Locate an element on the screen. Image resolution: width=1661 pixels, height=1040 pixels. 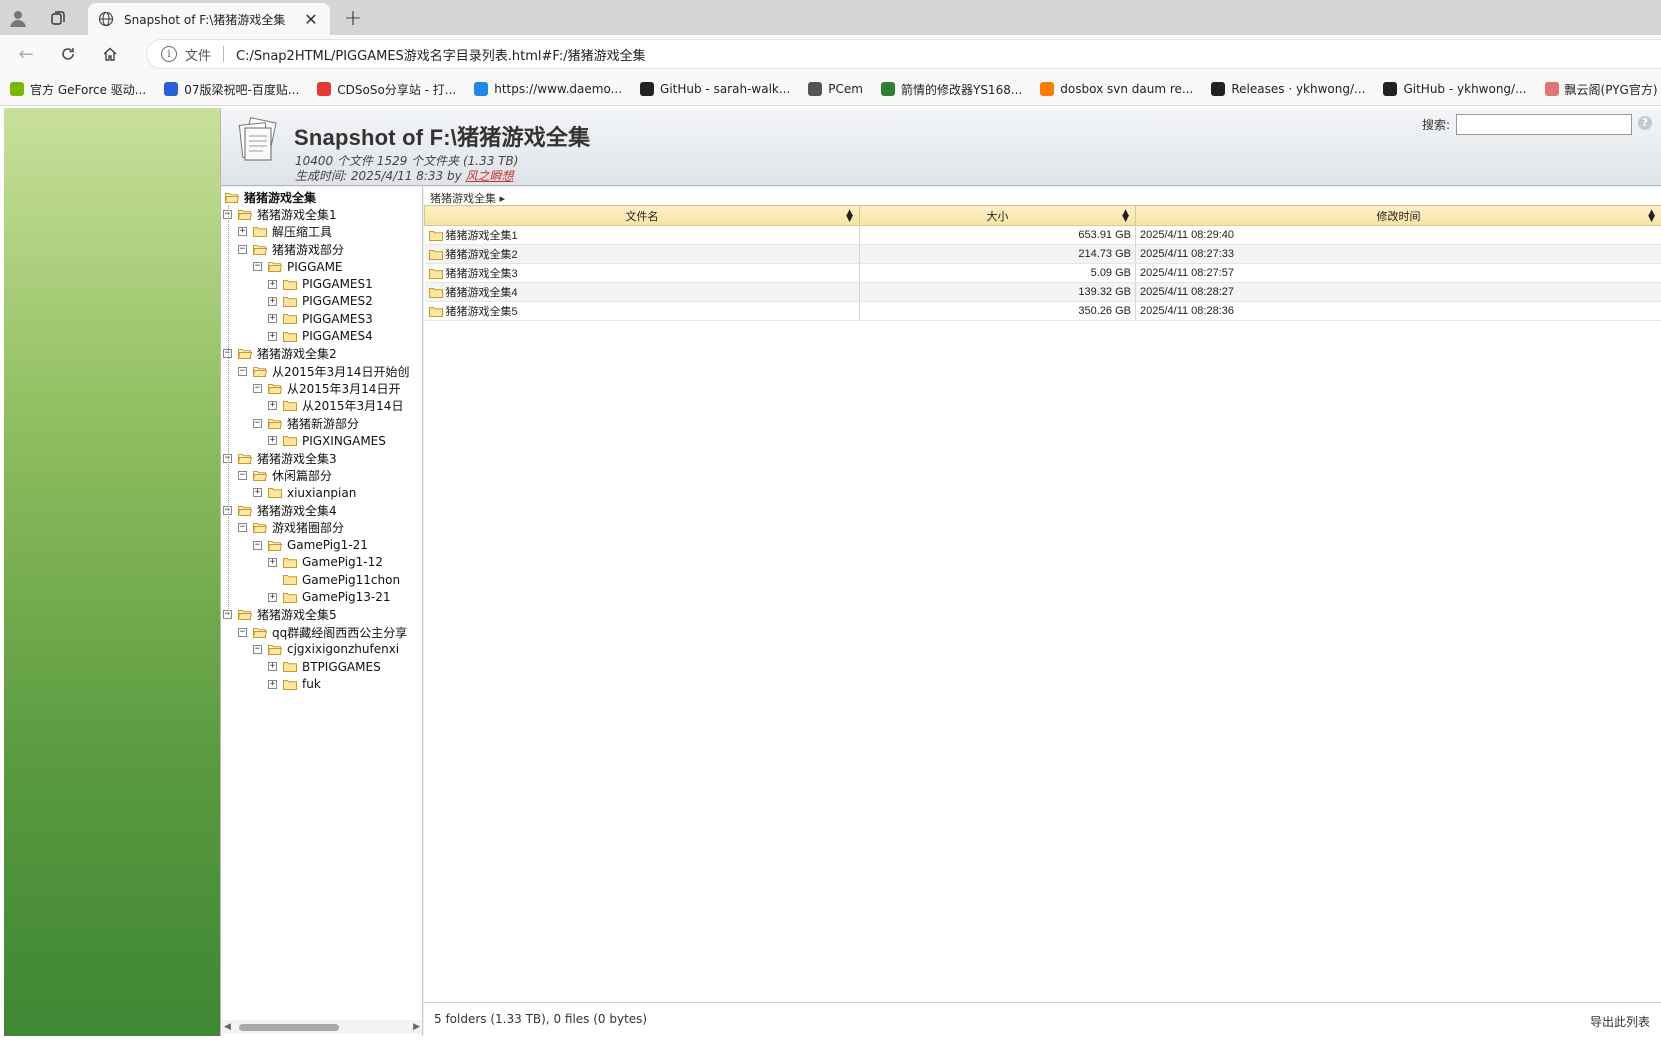
tree-item: GamePig11chon is located at coordinates (334, 580).